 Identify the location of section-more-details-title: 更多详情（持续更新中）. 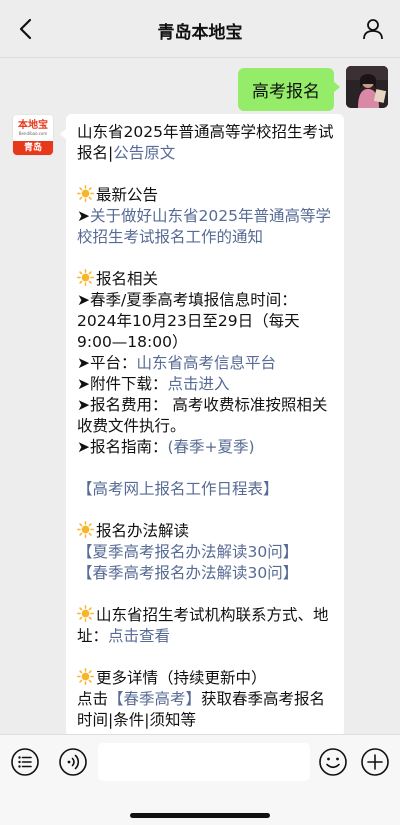
(205, 678).